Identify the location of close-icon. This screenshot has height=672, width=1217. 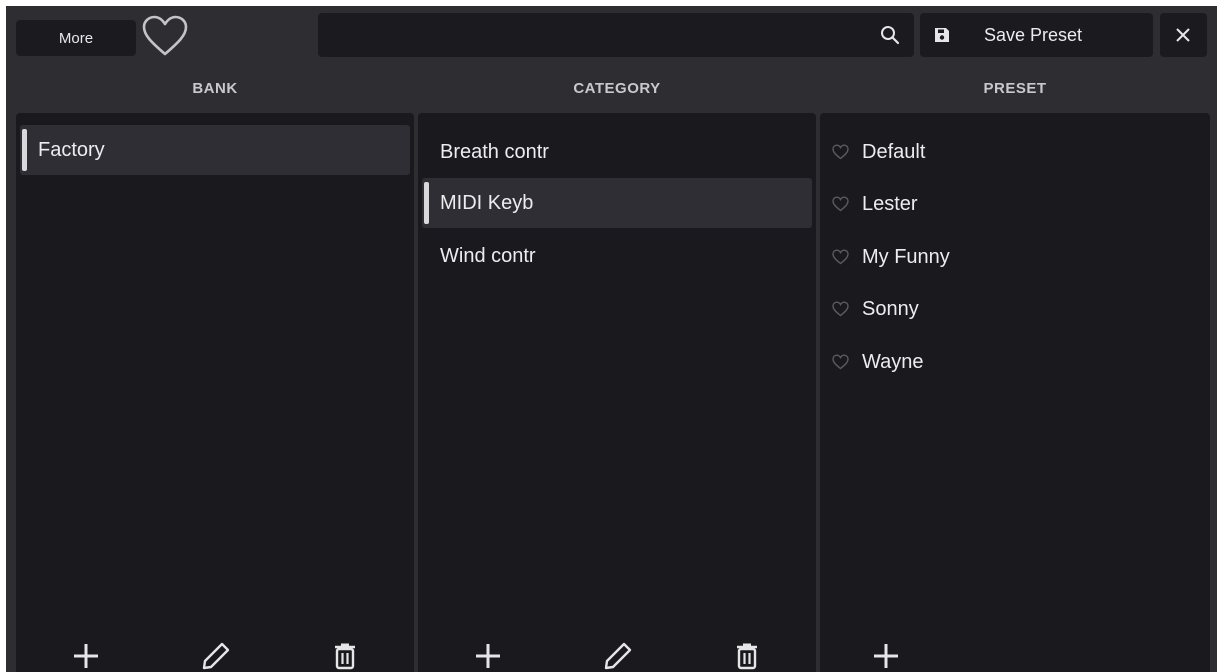
(1183, 35).